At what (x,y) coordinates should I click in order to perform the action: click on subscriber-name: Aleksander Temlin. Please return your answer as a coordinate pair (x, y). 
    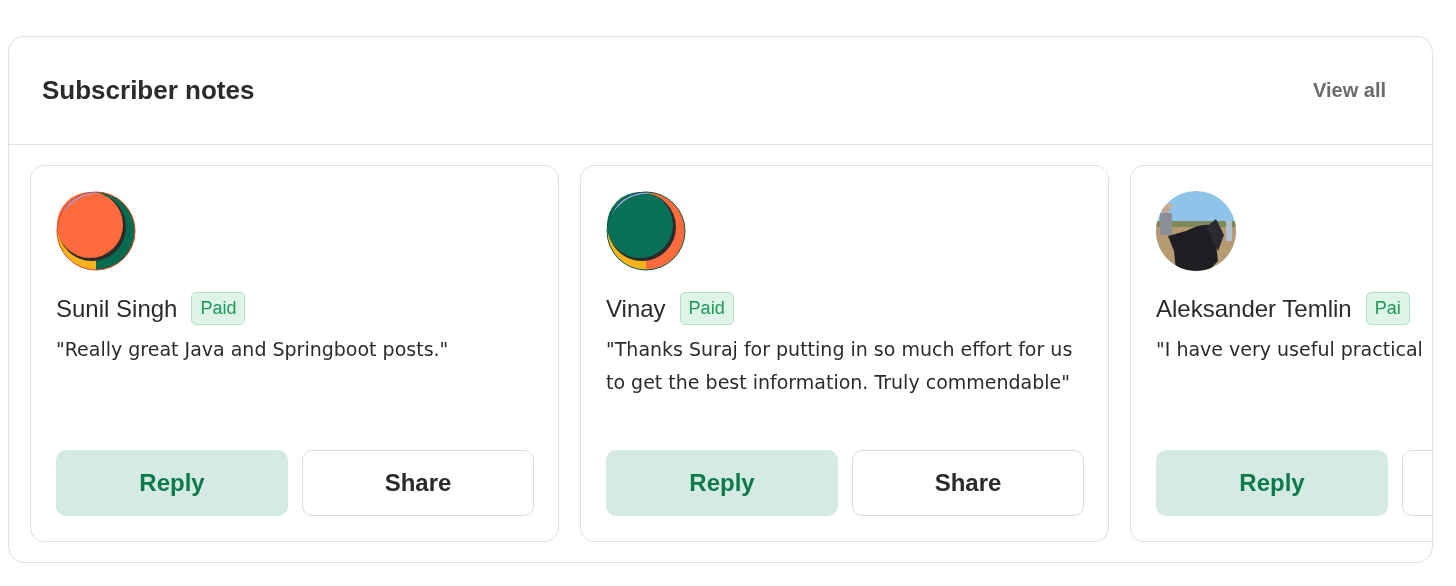
    Looking at the image, I should click on (1254, 308).